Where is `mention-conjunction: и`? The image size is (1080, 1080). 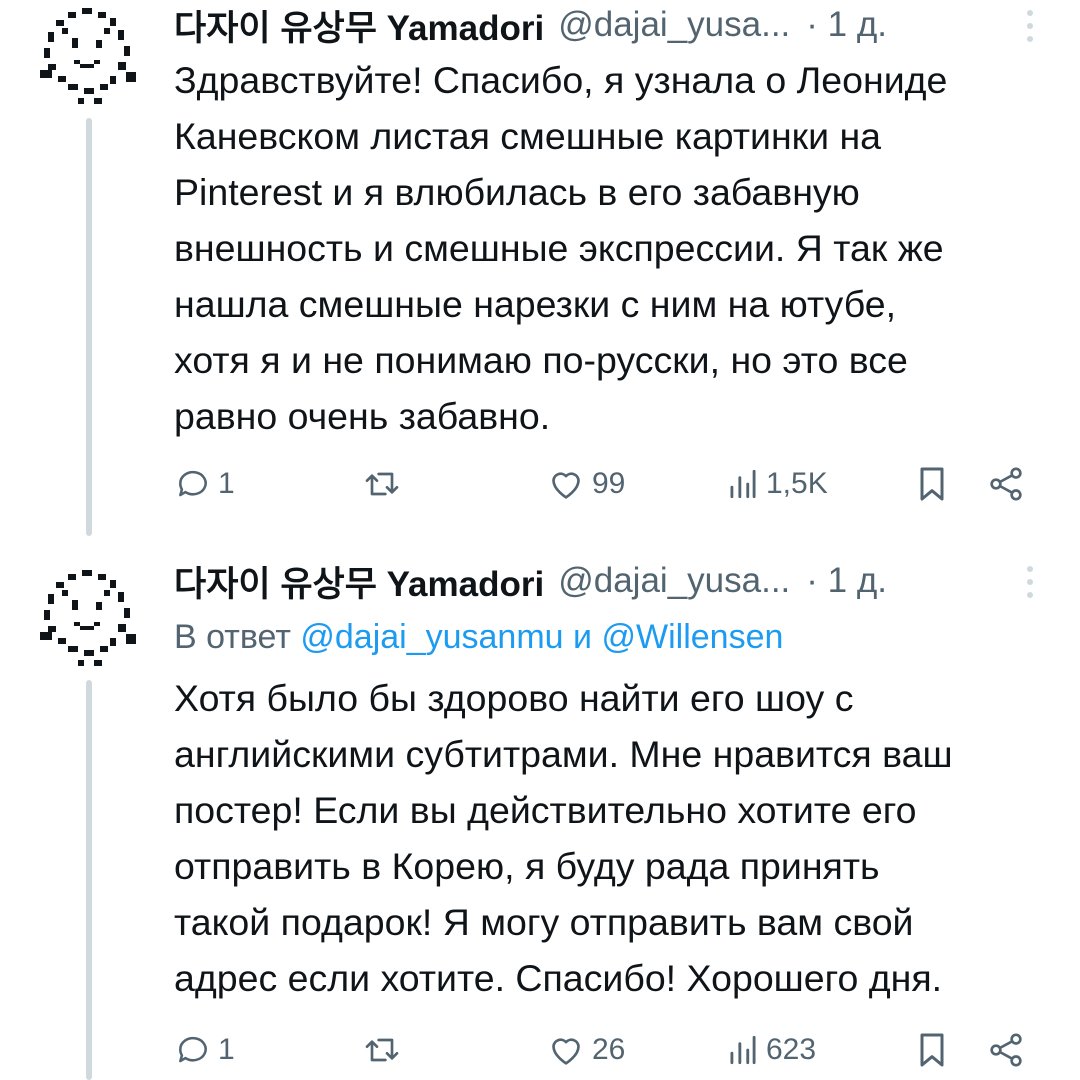 mention-conjunction: и is located at coordinates (583, 637).